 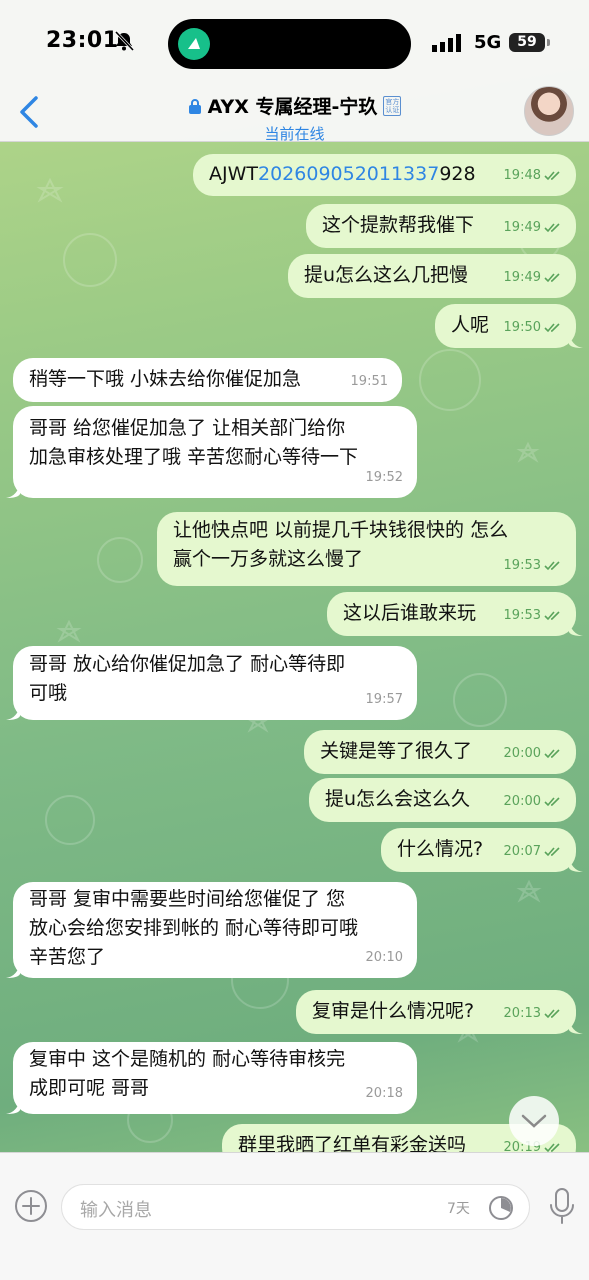 What do you see at coordinates (341, 544) in the screenshot?
I see `message-text: 让他快点吧 以前提几千块钱很快的 怎么 赢个一万多就这么慢了` at bounding box center [341, 544].